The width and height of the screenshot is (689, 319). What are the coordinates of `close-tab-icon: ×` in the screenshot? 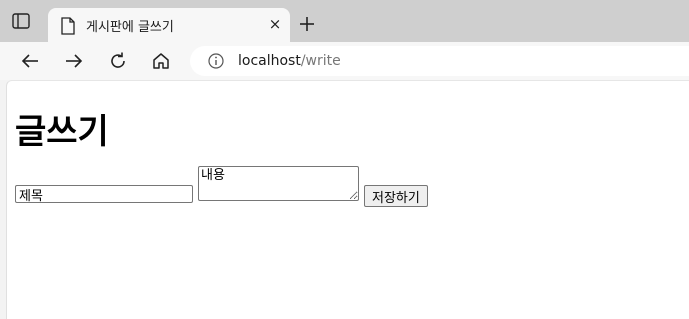 It's located at (275, 24).